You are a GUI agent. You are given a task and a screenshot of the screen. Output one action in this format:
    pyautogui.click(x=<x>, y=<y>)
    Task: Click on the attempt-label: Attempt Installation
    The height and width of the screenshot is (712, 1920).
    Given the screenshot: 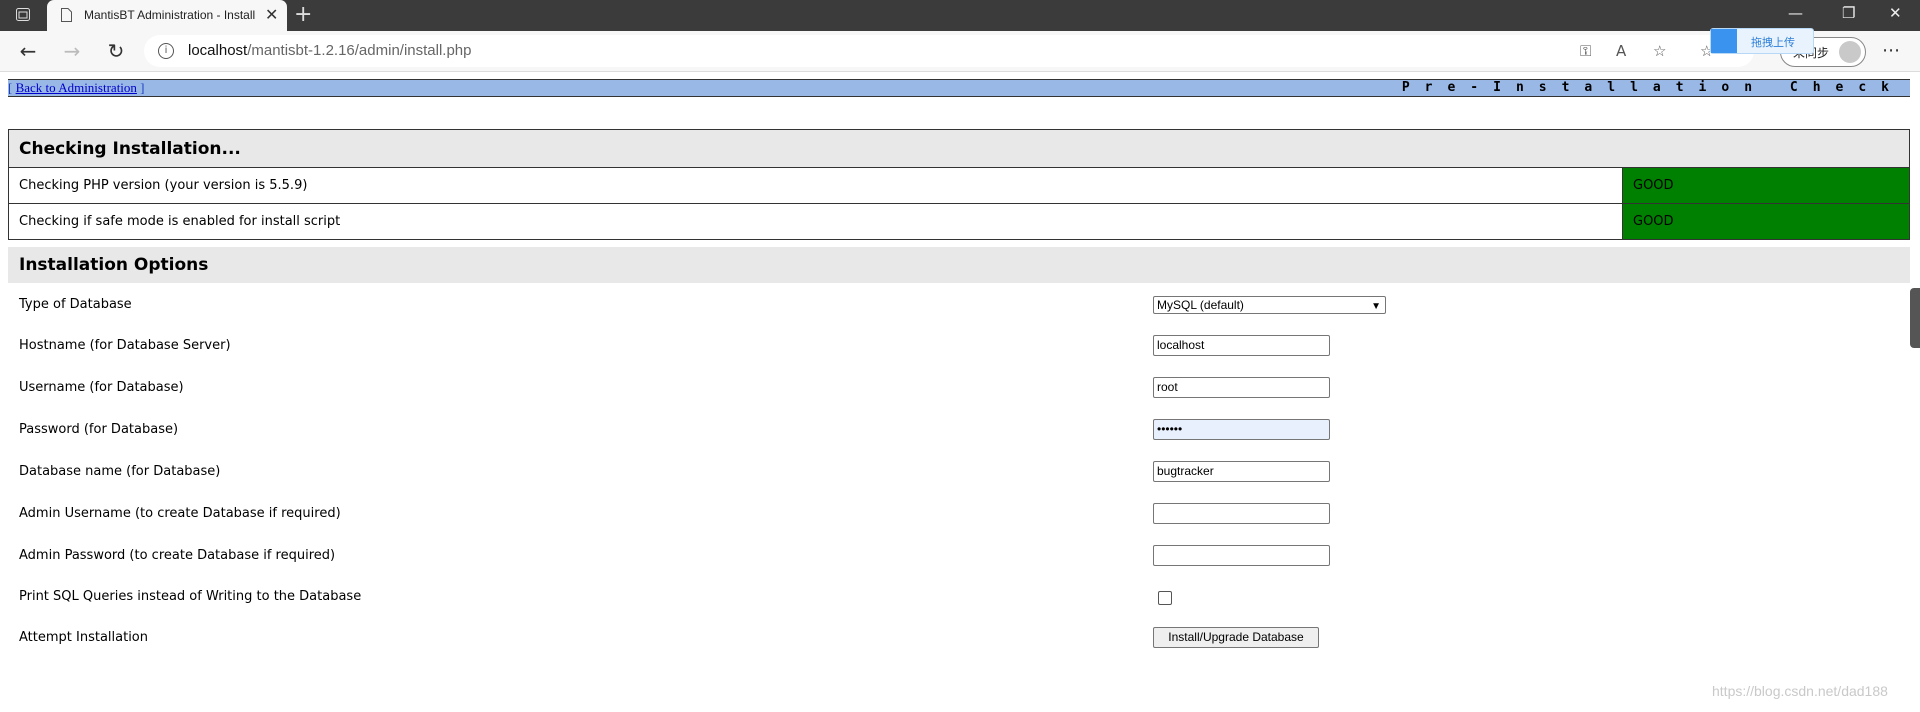 What is the action you would take?
    pyautogui.click(x=84, y=637)
    